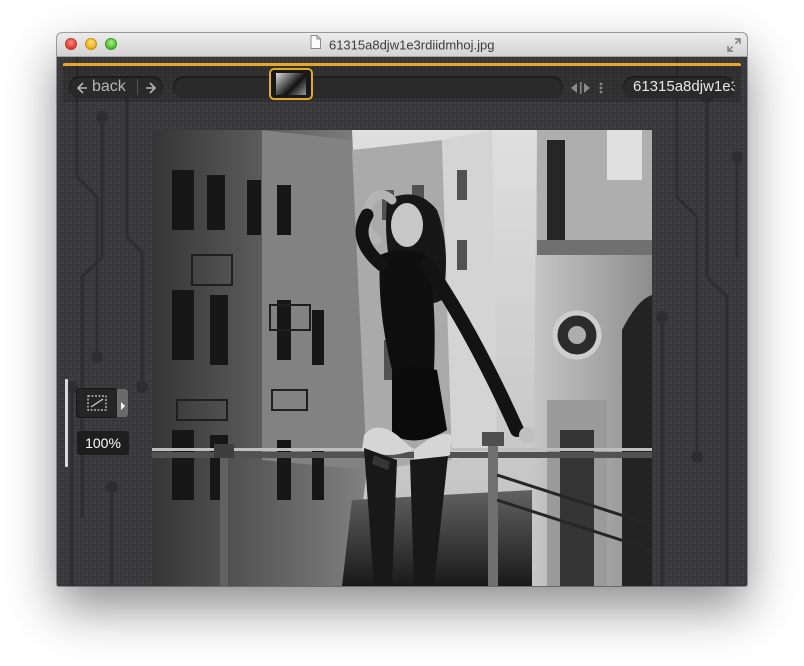  Describe the element at coordinates (82, 90) in the screenshot. I see `arrow-left-icon` at that location.